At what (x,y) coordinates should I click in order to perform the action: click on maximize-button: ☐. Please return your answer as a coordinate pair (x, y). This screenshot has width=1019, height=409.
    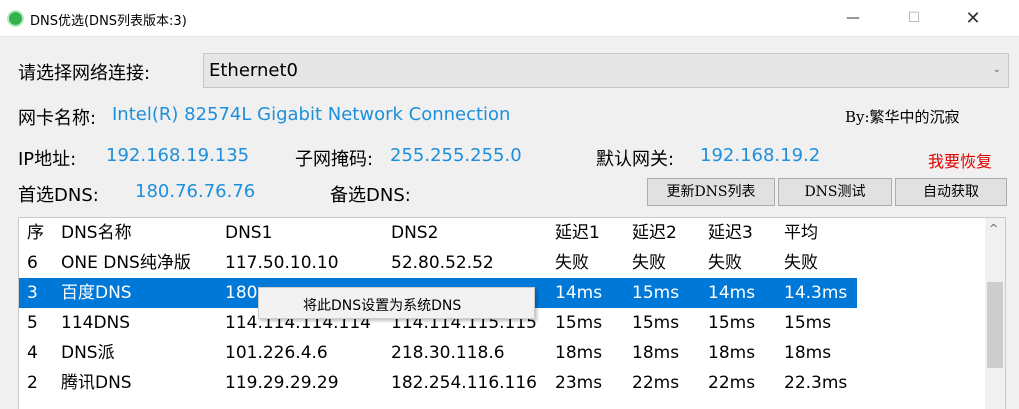
    Looking at the image, I should click on (914, 18).